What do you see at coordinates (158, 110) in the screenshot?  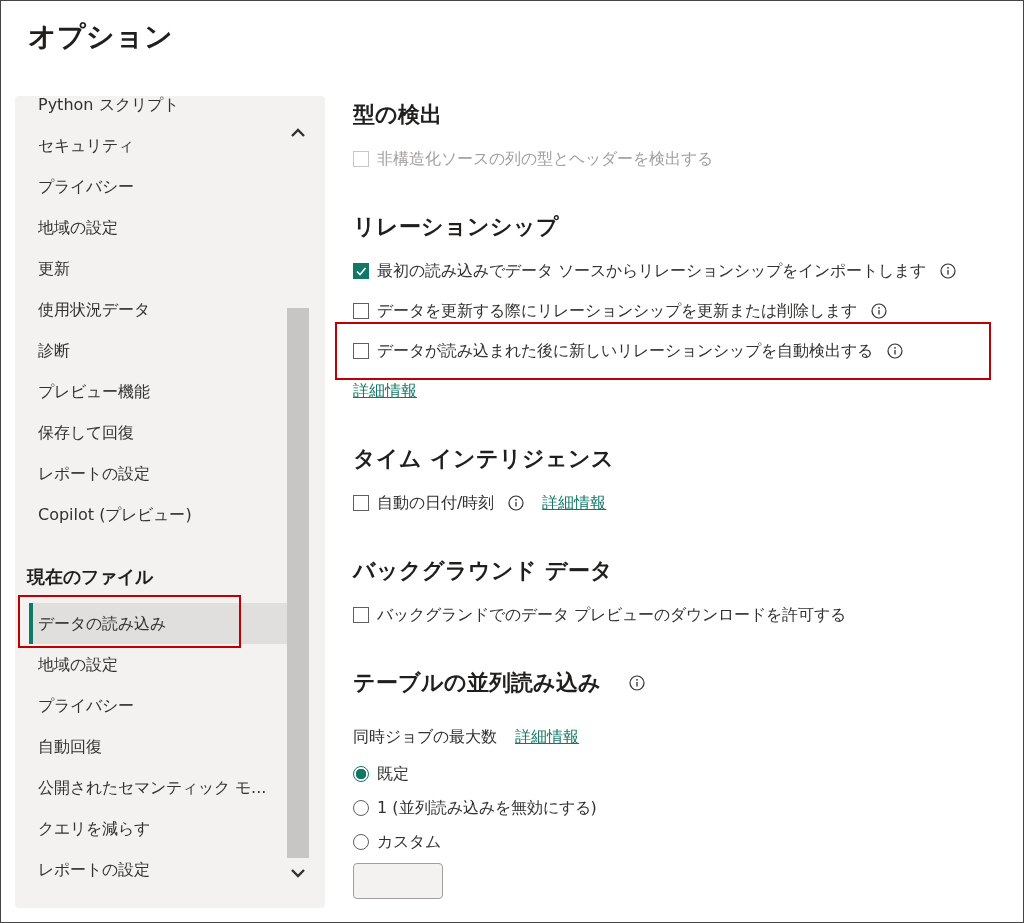 I see `sidebar-item: Python スクリプト` at bounding box center [158, 110].